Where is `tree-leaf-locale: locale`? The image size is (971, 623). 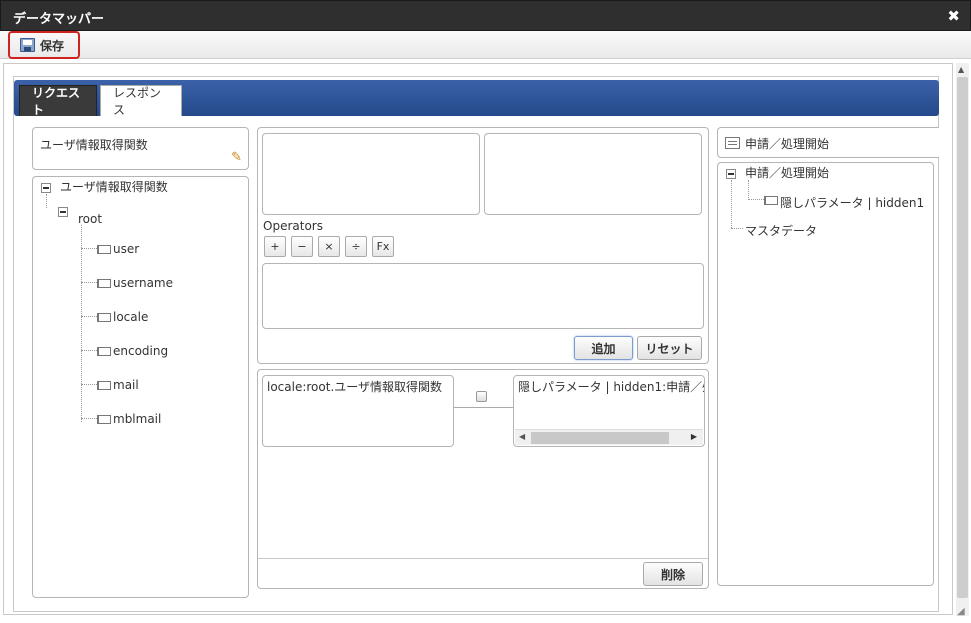 tree-leaf-locale: locale is located at coordinates (130, 317).